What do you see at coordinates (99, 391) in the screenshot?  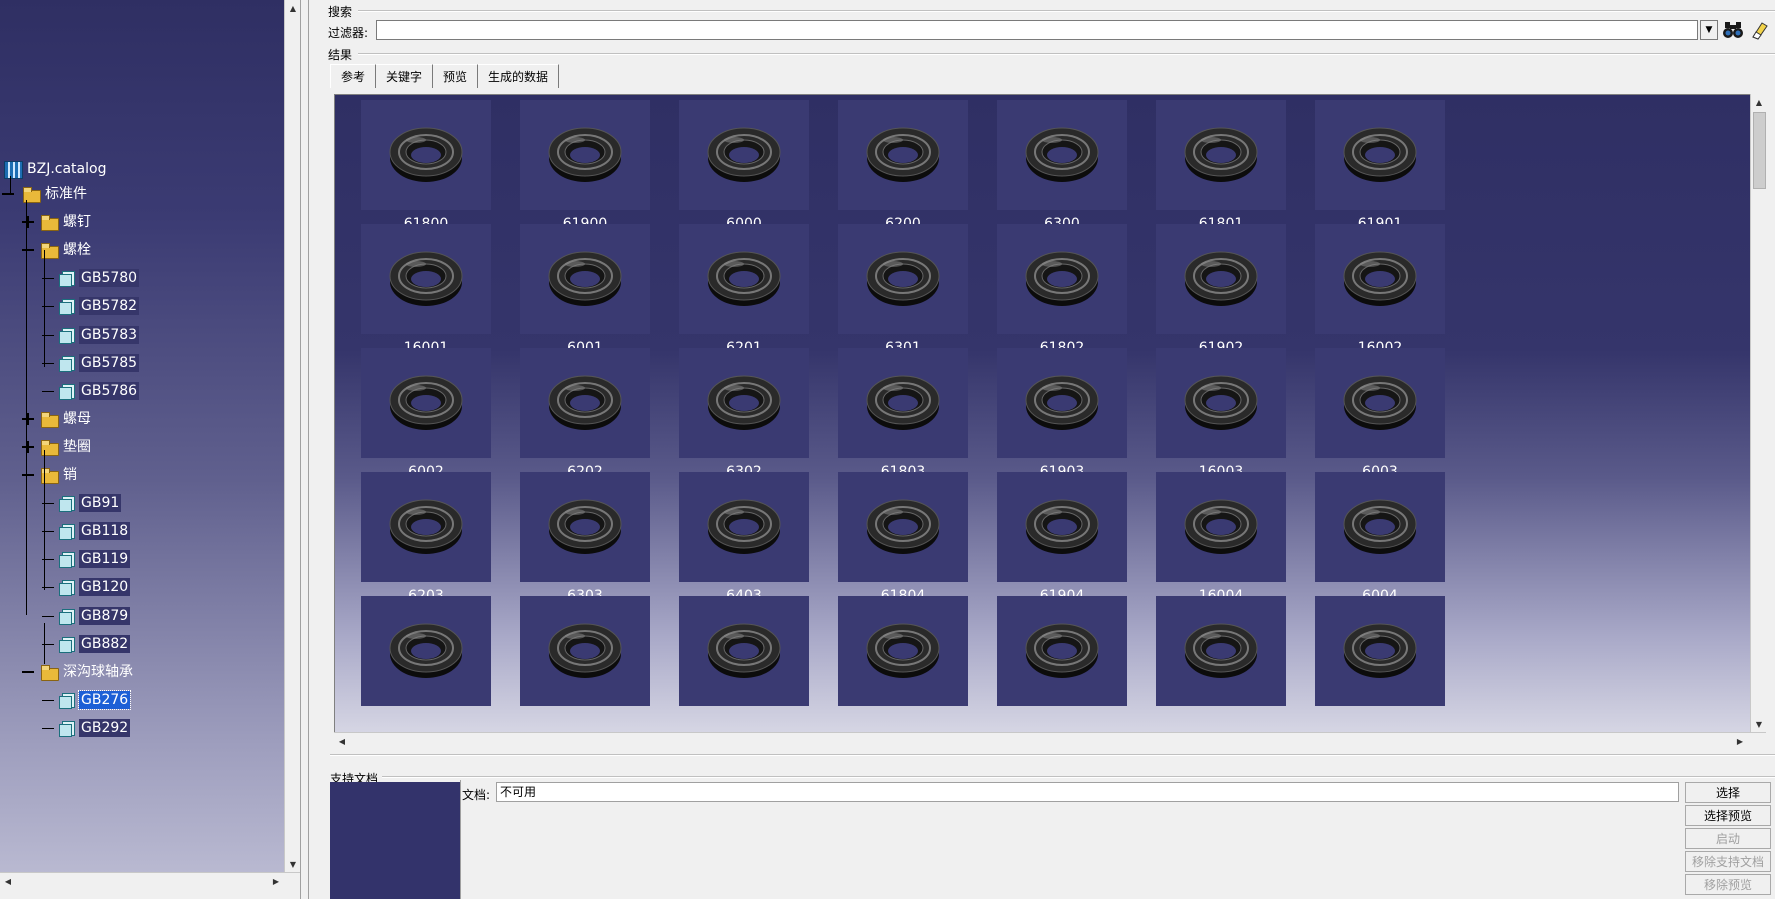 I see `tree-node: GB5786` at bounding box center [99, 391].